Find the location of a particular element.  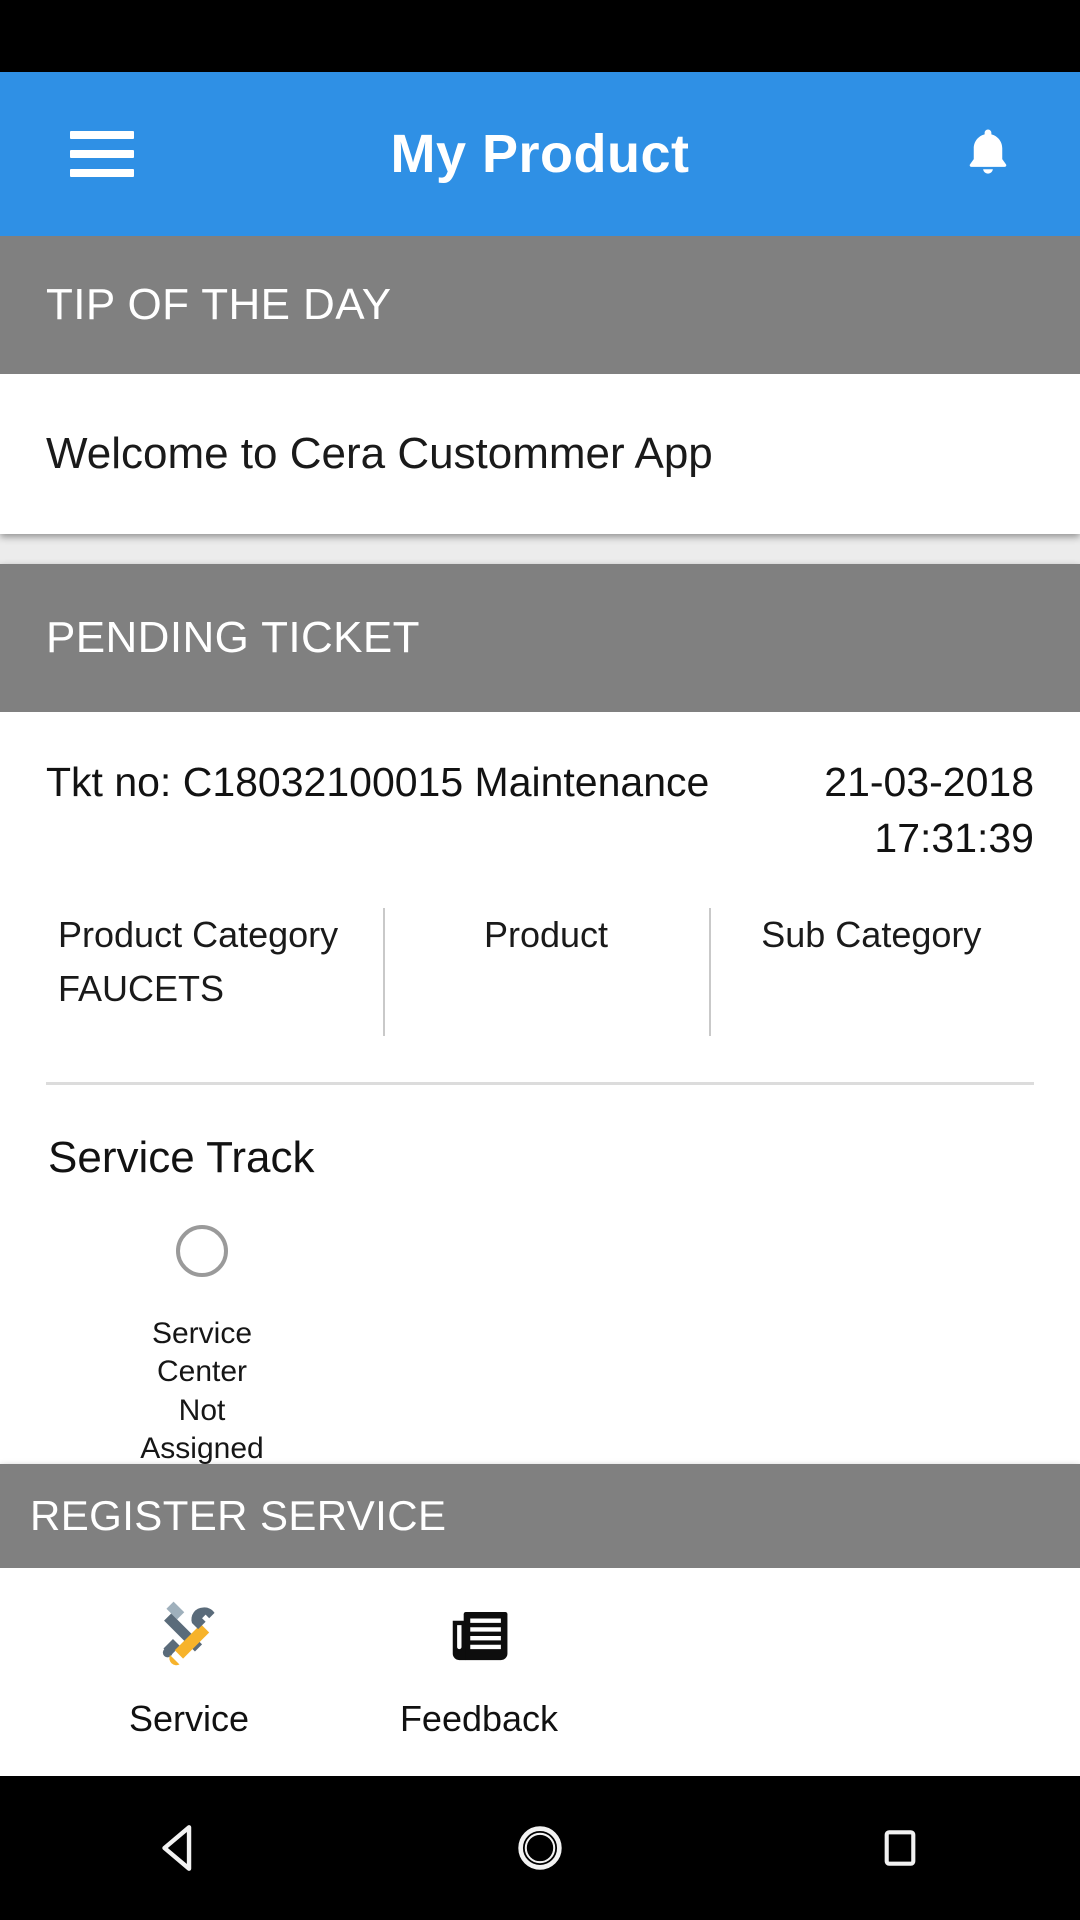

recents-square-icon is located at coordinates (900, 1848).